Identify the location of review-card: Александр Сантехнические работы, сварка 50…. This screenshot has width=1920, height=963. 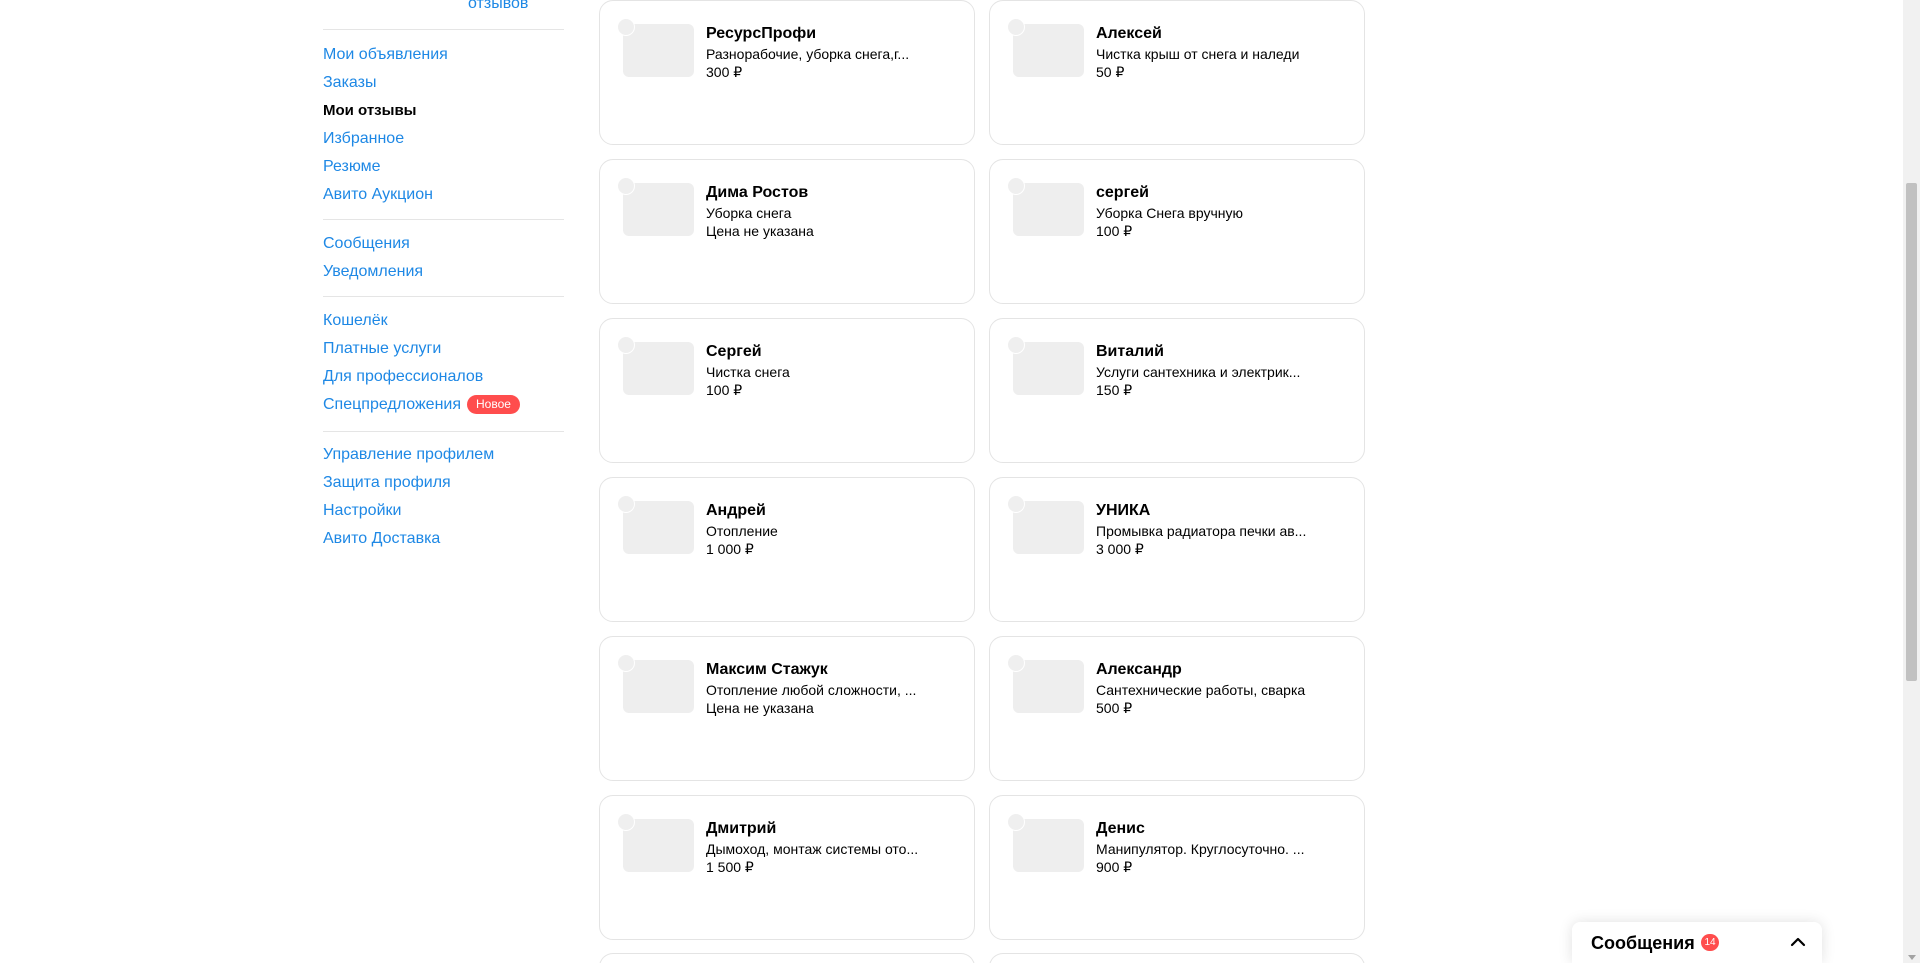
(1177, 708).